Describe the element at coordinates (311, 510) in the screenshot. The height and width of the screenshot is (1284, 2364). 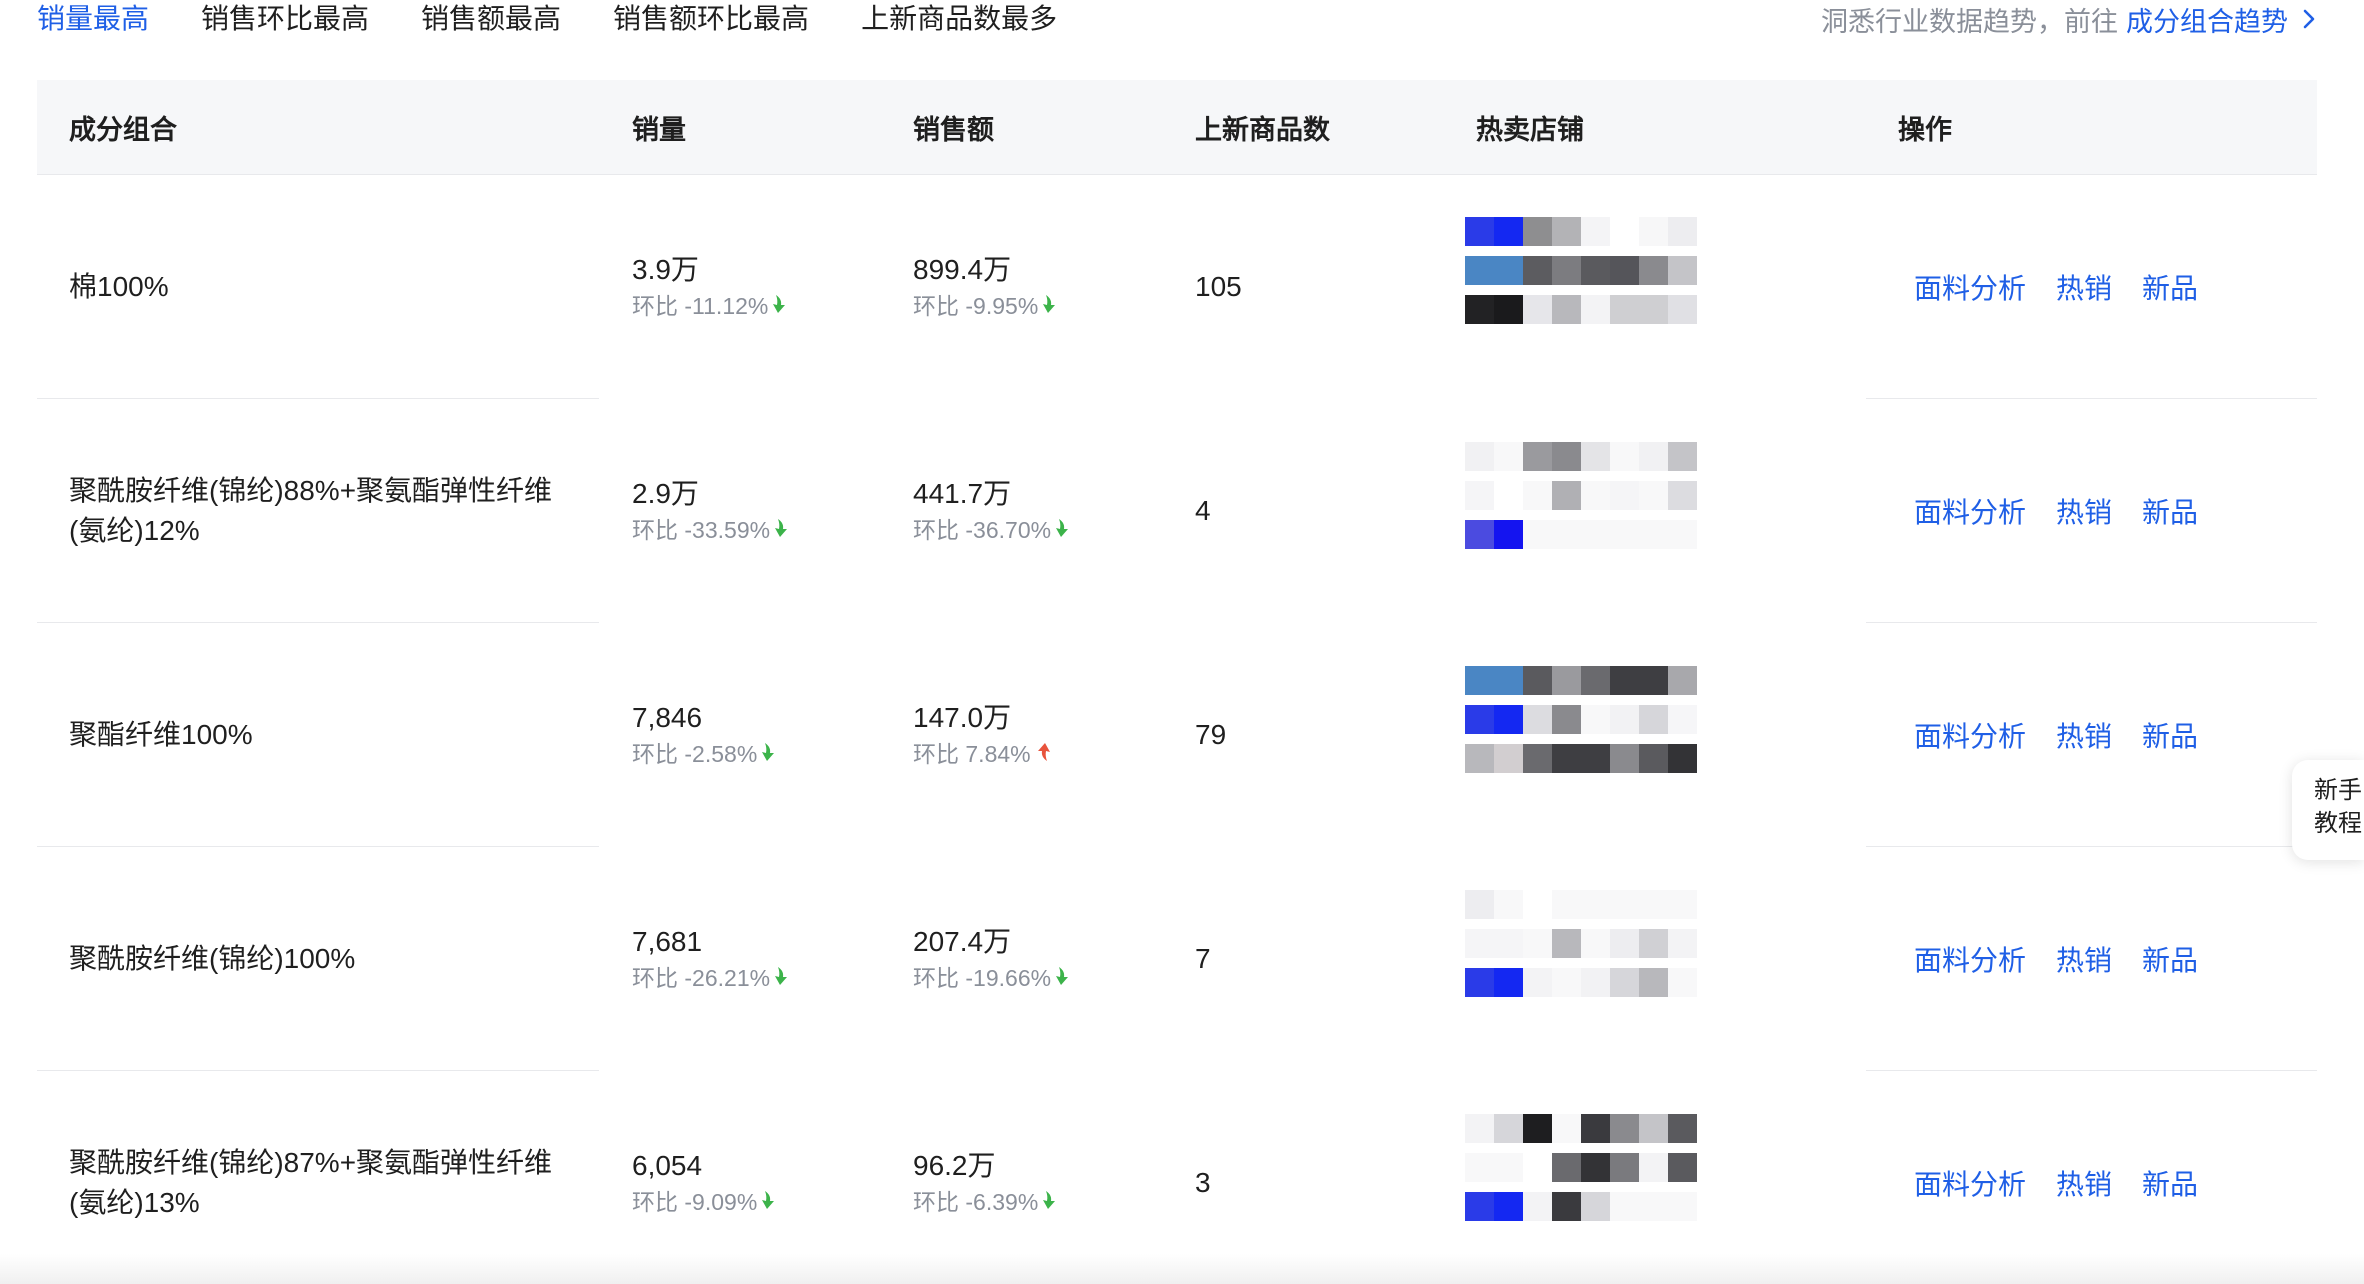
I see `combo-text: 聚酰胺纤维(锦纶)88%+聚氨酯弹性纤维(氨纶)12%` at that location.